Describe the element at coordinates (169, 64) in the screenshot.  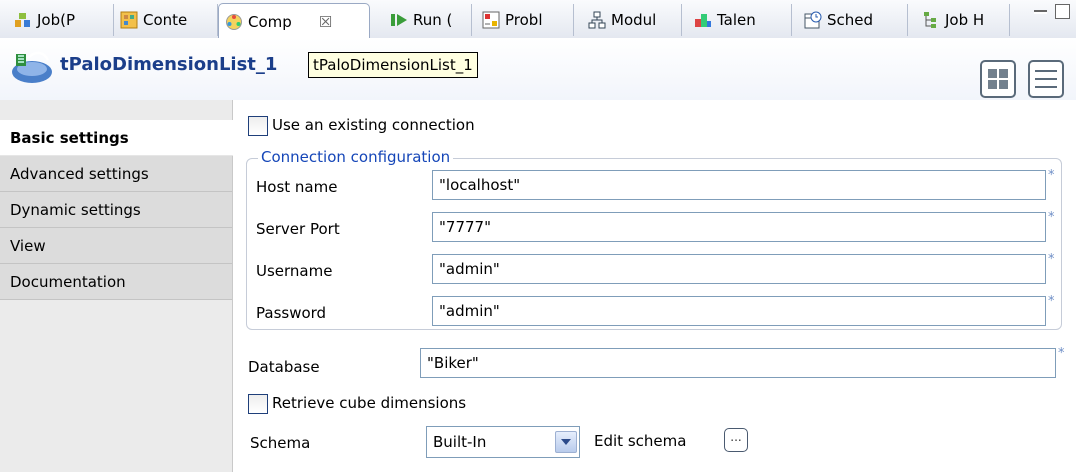
I see `component-title: tPaloDimensionList_1` at that location.